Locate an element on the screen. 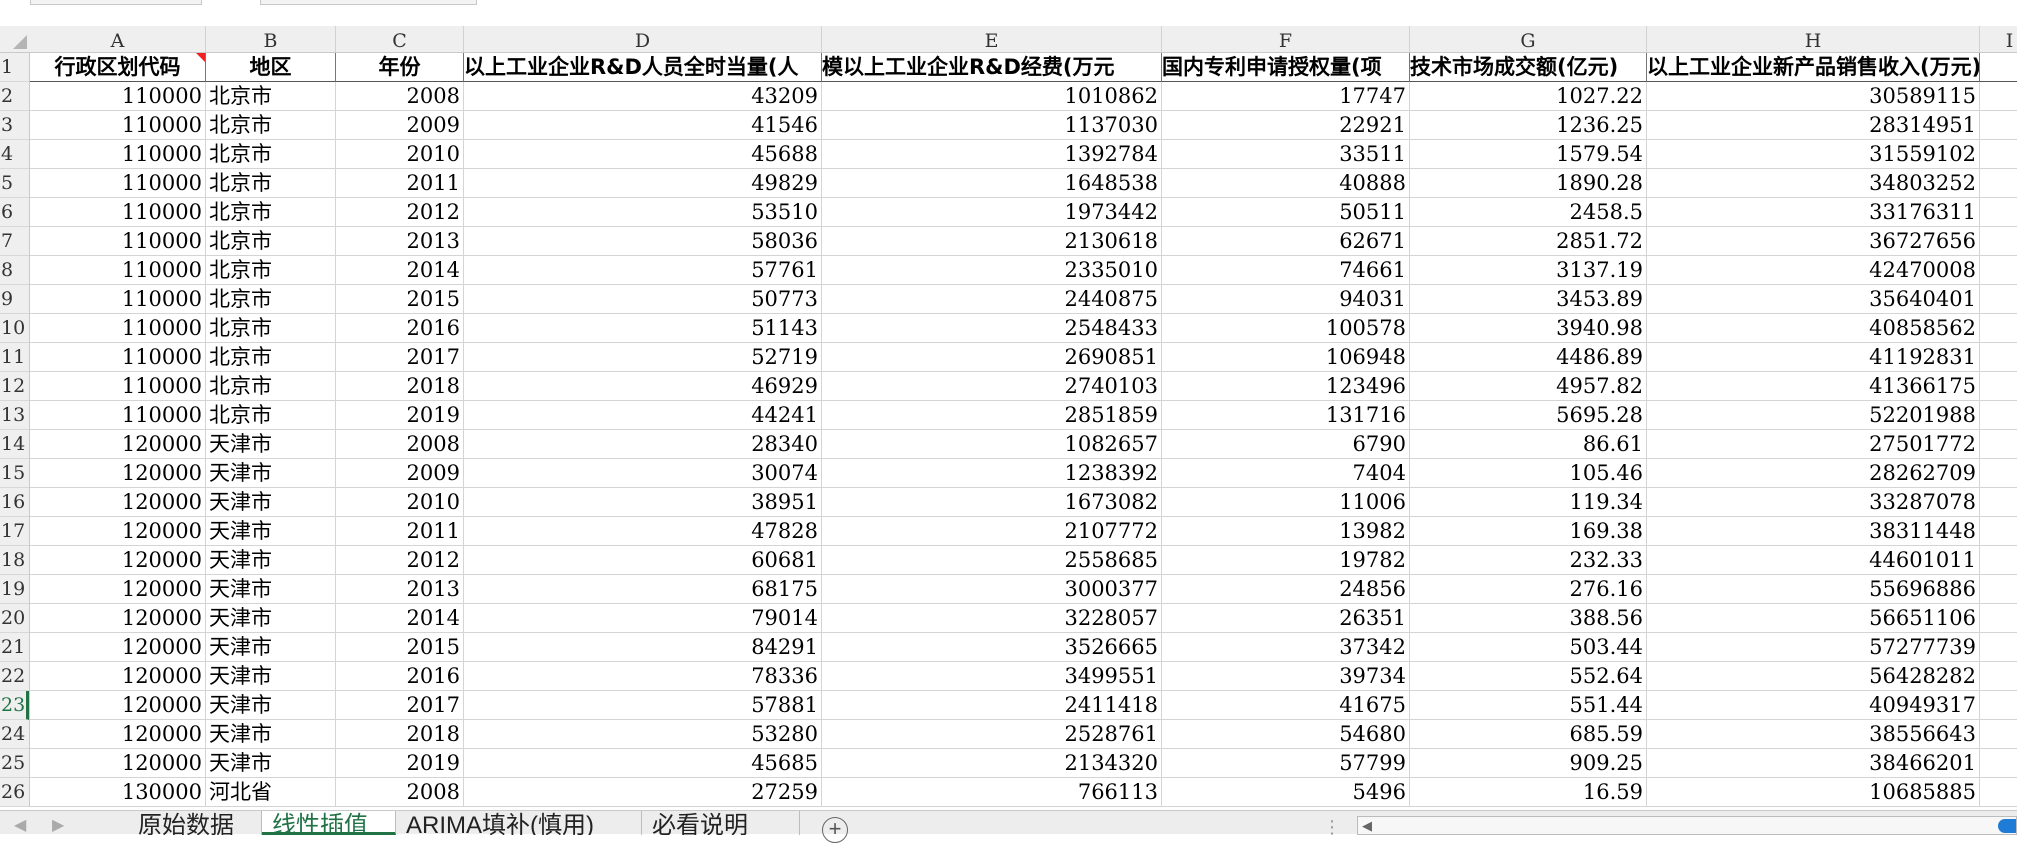  cell: 47828 is located at coordinates (643, 531).